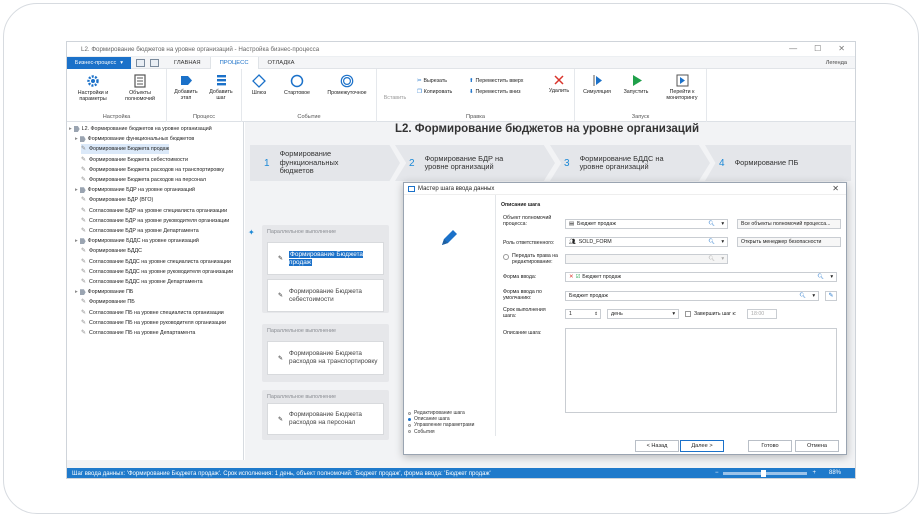 Image resolution: width=922 pixels, height=517 pixels. Describe the element at coordinates (688, 314) in the screenshot. I see `finish-checkbox` at that location.